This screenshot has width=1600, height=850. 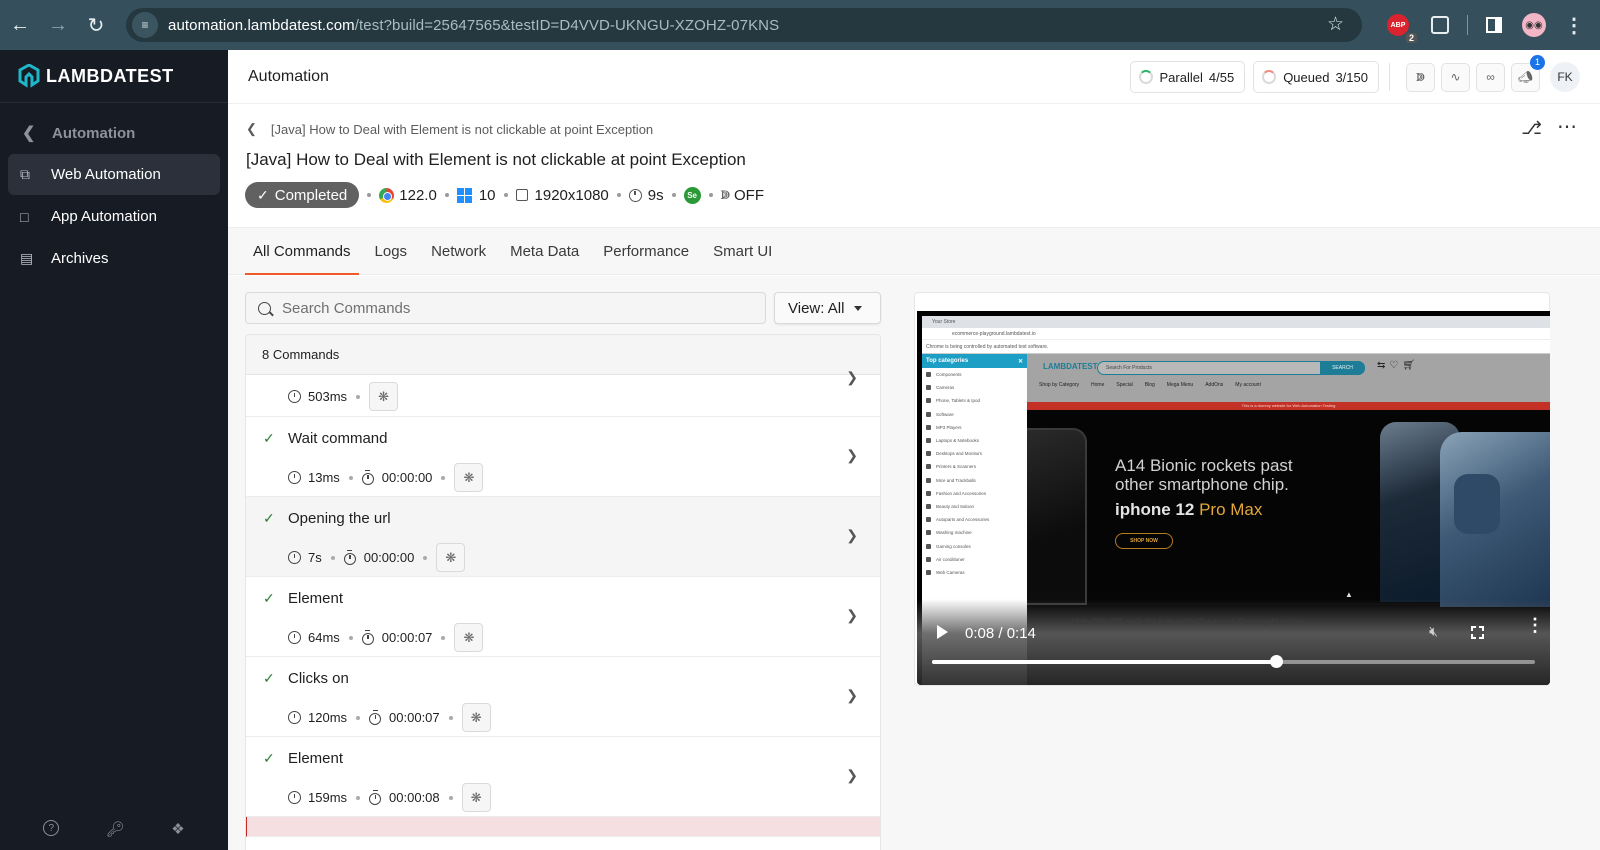 What do you see at coordinates (563, 457) in the screenshot?
I see `command-row: ✓ Wait command 13ms 00:00:00 ❋ ❯` at bounding box center [563, 457].